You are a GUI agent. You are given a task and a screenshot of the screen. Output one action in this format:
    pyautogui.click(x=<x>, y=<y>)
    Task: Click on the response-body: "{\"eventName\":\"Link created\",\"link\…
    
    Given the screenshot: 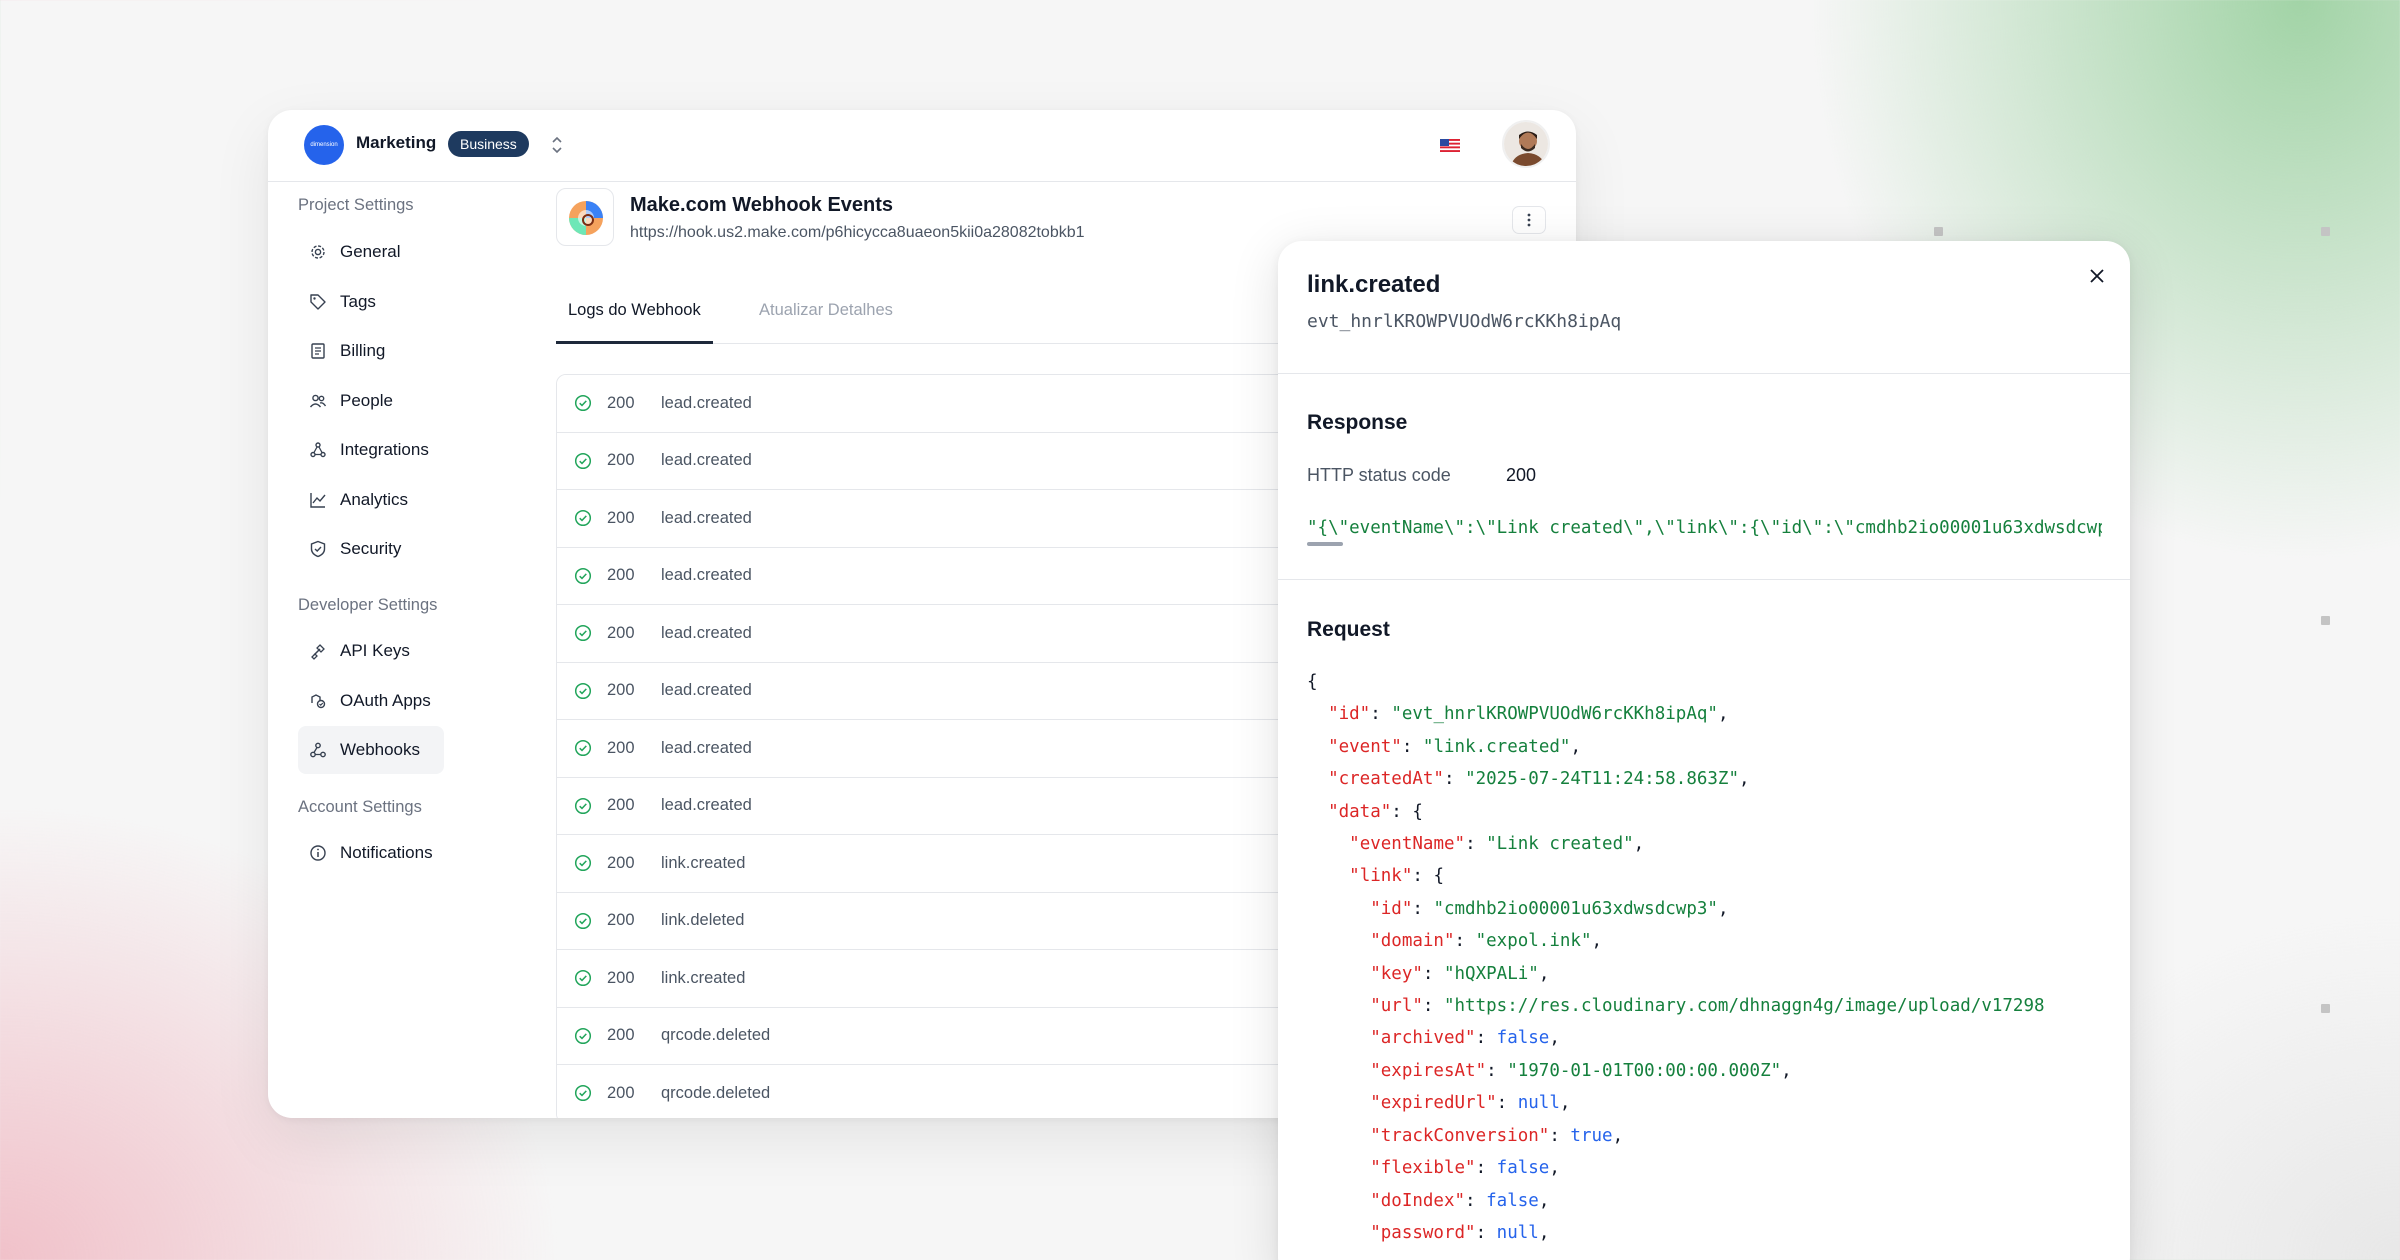 What is the action you would take?
    pyautogui.click(x=1704, y=528)
    